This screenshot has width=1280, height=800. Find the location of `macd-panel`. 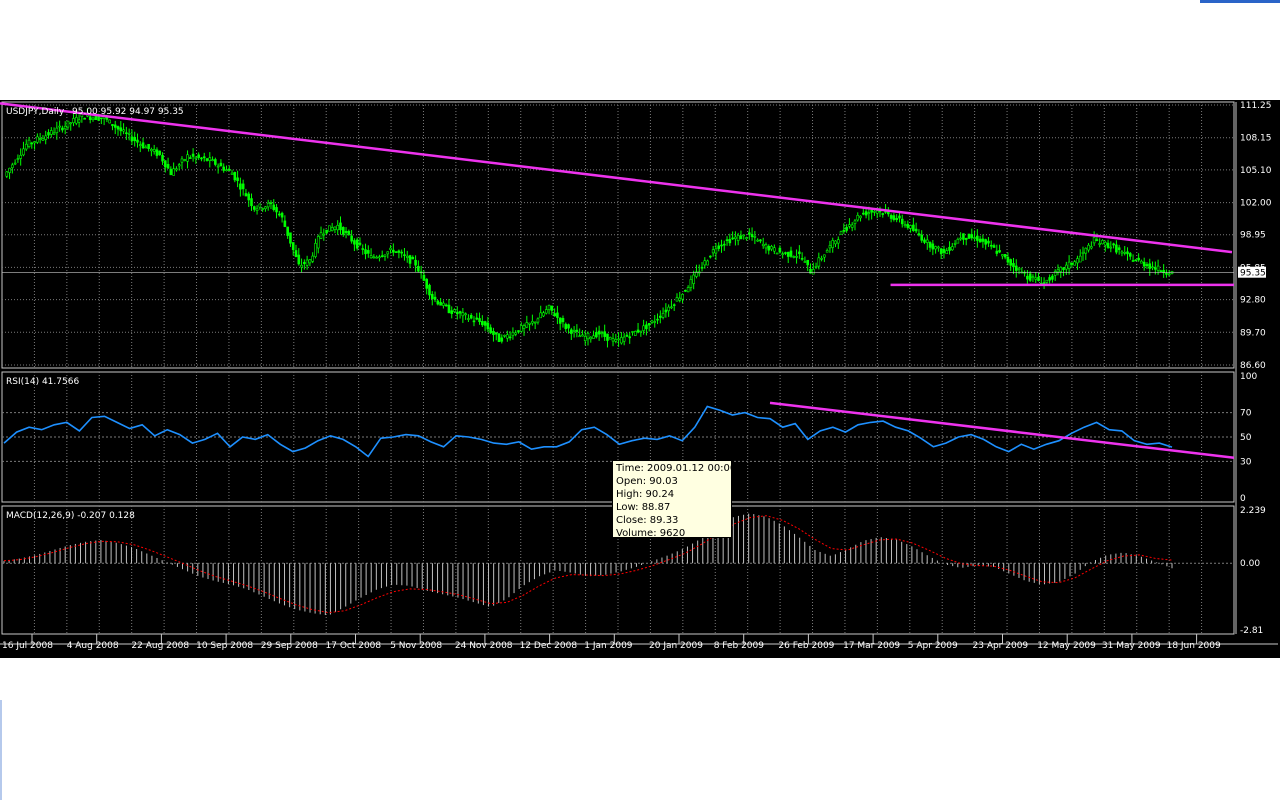

macd-panel is located at coordinates (588, 564).